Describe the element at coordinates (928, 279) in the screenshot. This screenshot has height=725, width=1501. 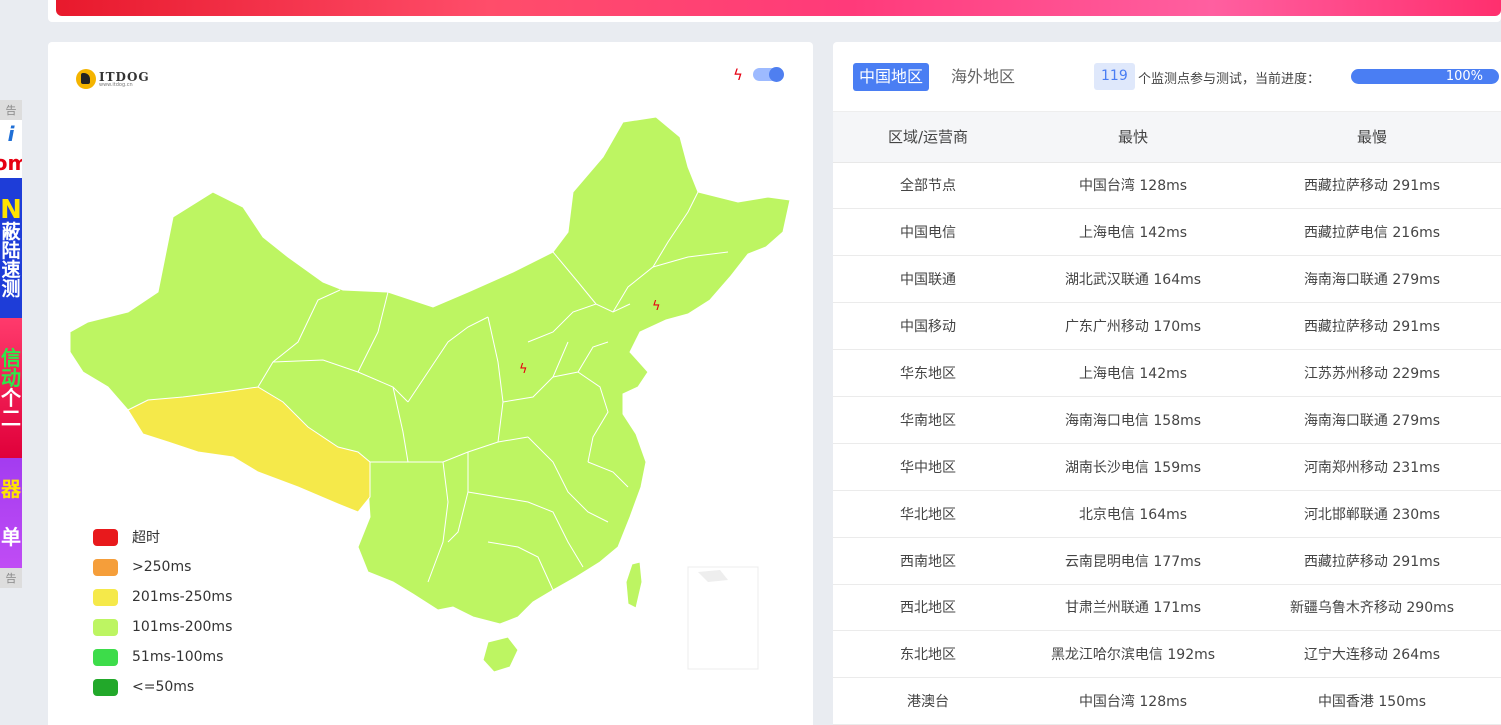
I see `region-cell: 中国联通` at that location.